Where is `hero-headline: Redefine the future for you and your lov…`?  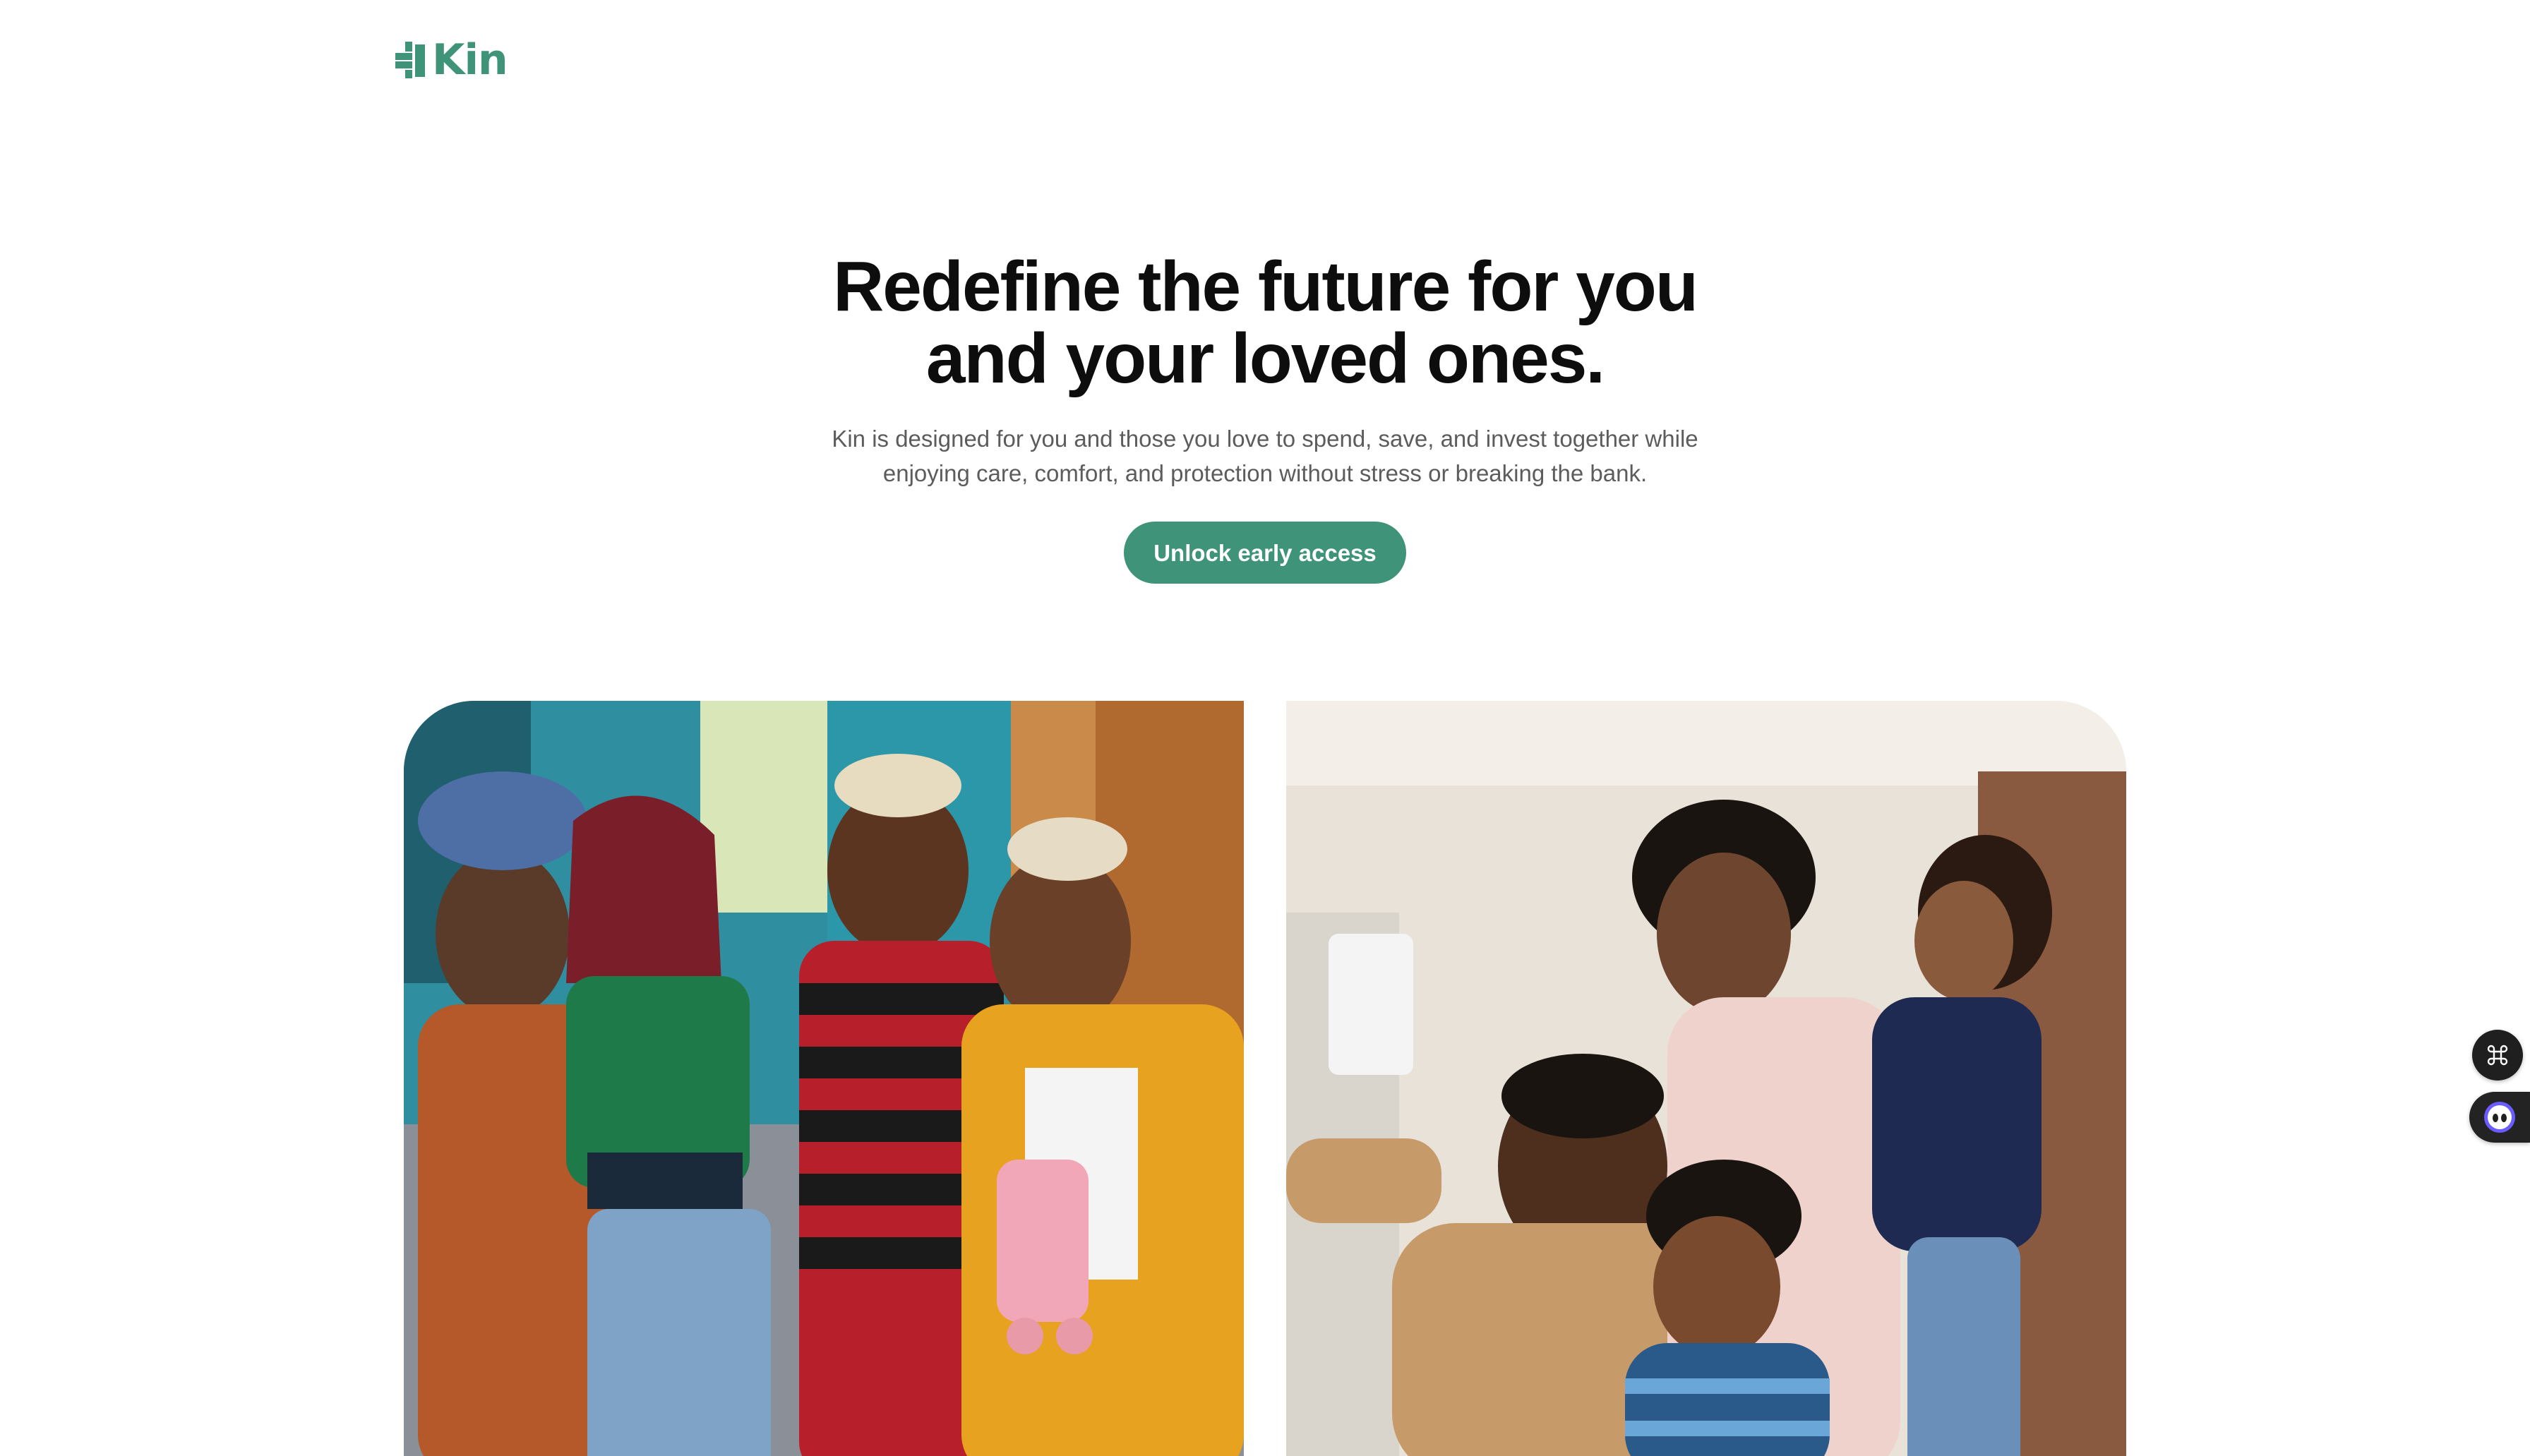 hero-headline: Redefine the future for you and your lov… is located at coordinates (1265, 322).